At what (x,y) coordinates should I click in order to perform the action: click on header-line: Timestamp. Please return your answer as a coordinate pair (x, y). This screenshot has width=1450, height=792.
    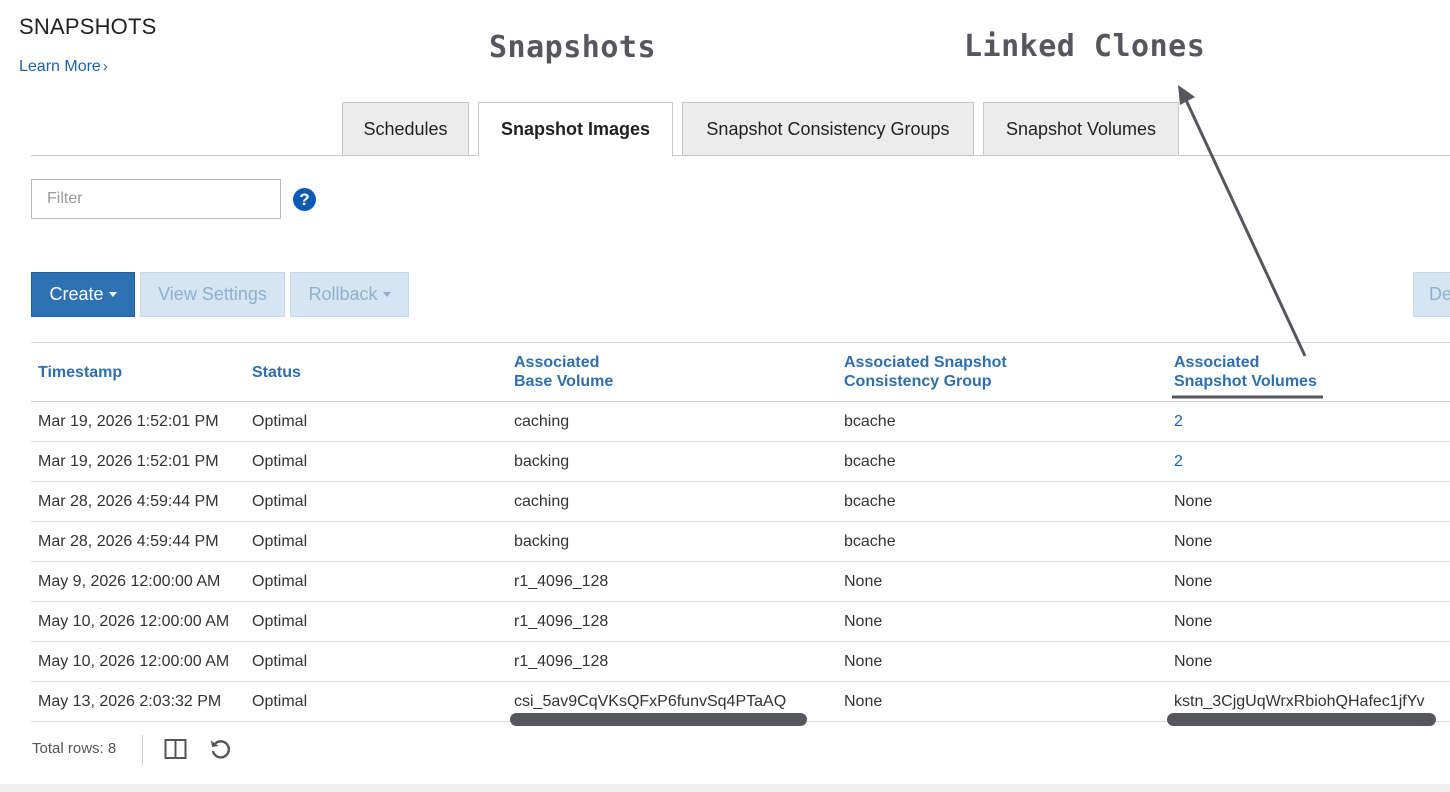
    Looking at the image, I should click on (80, 372).